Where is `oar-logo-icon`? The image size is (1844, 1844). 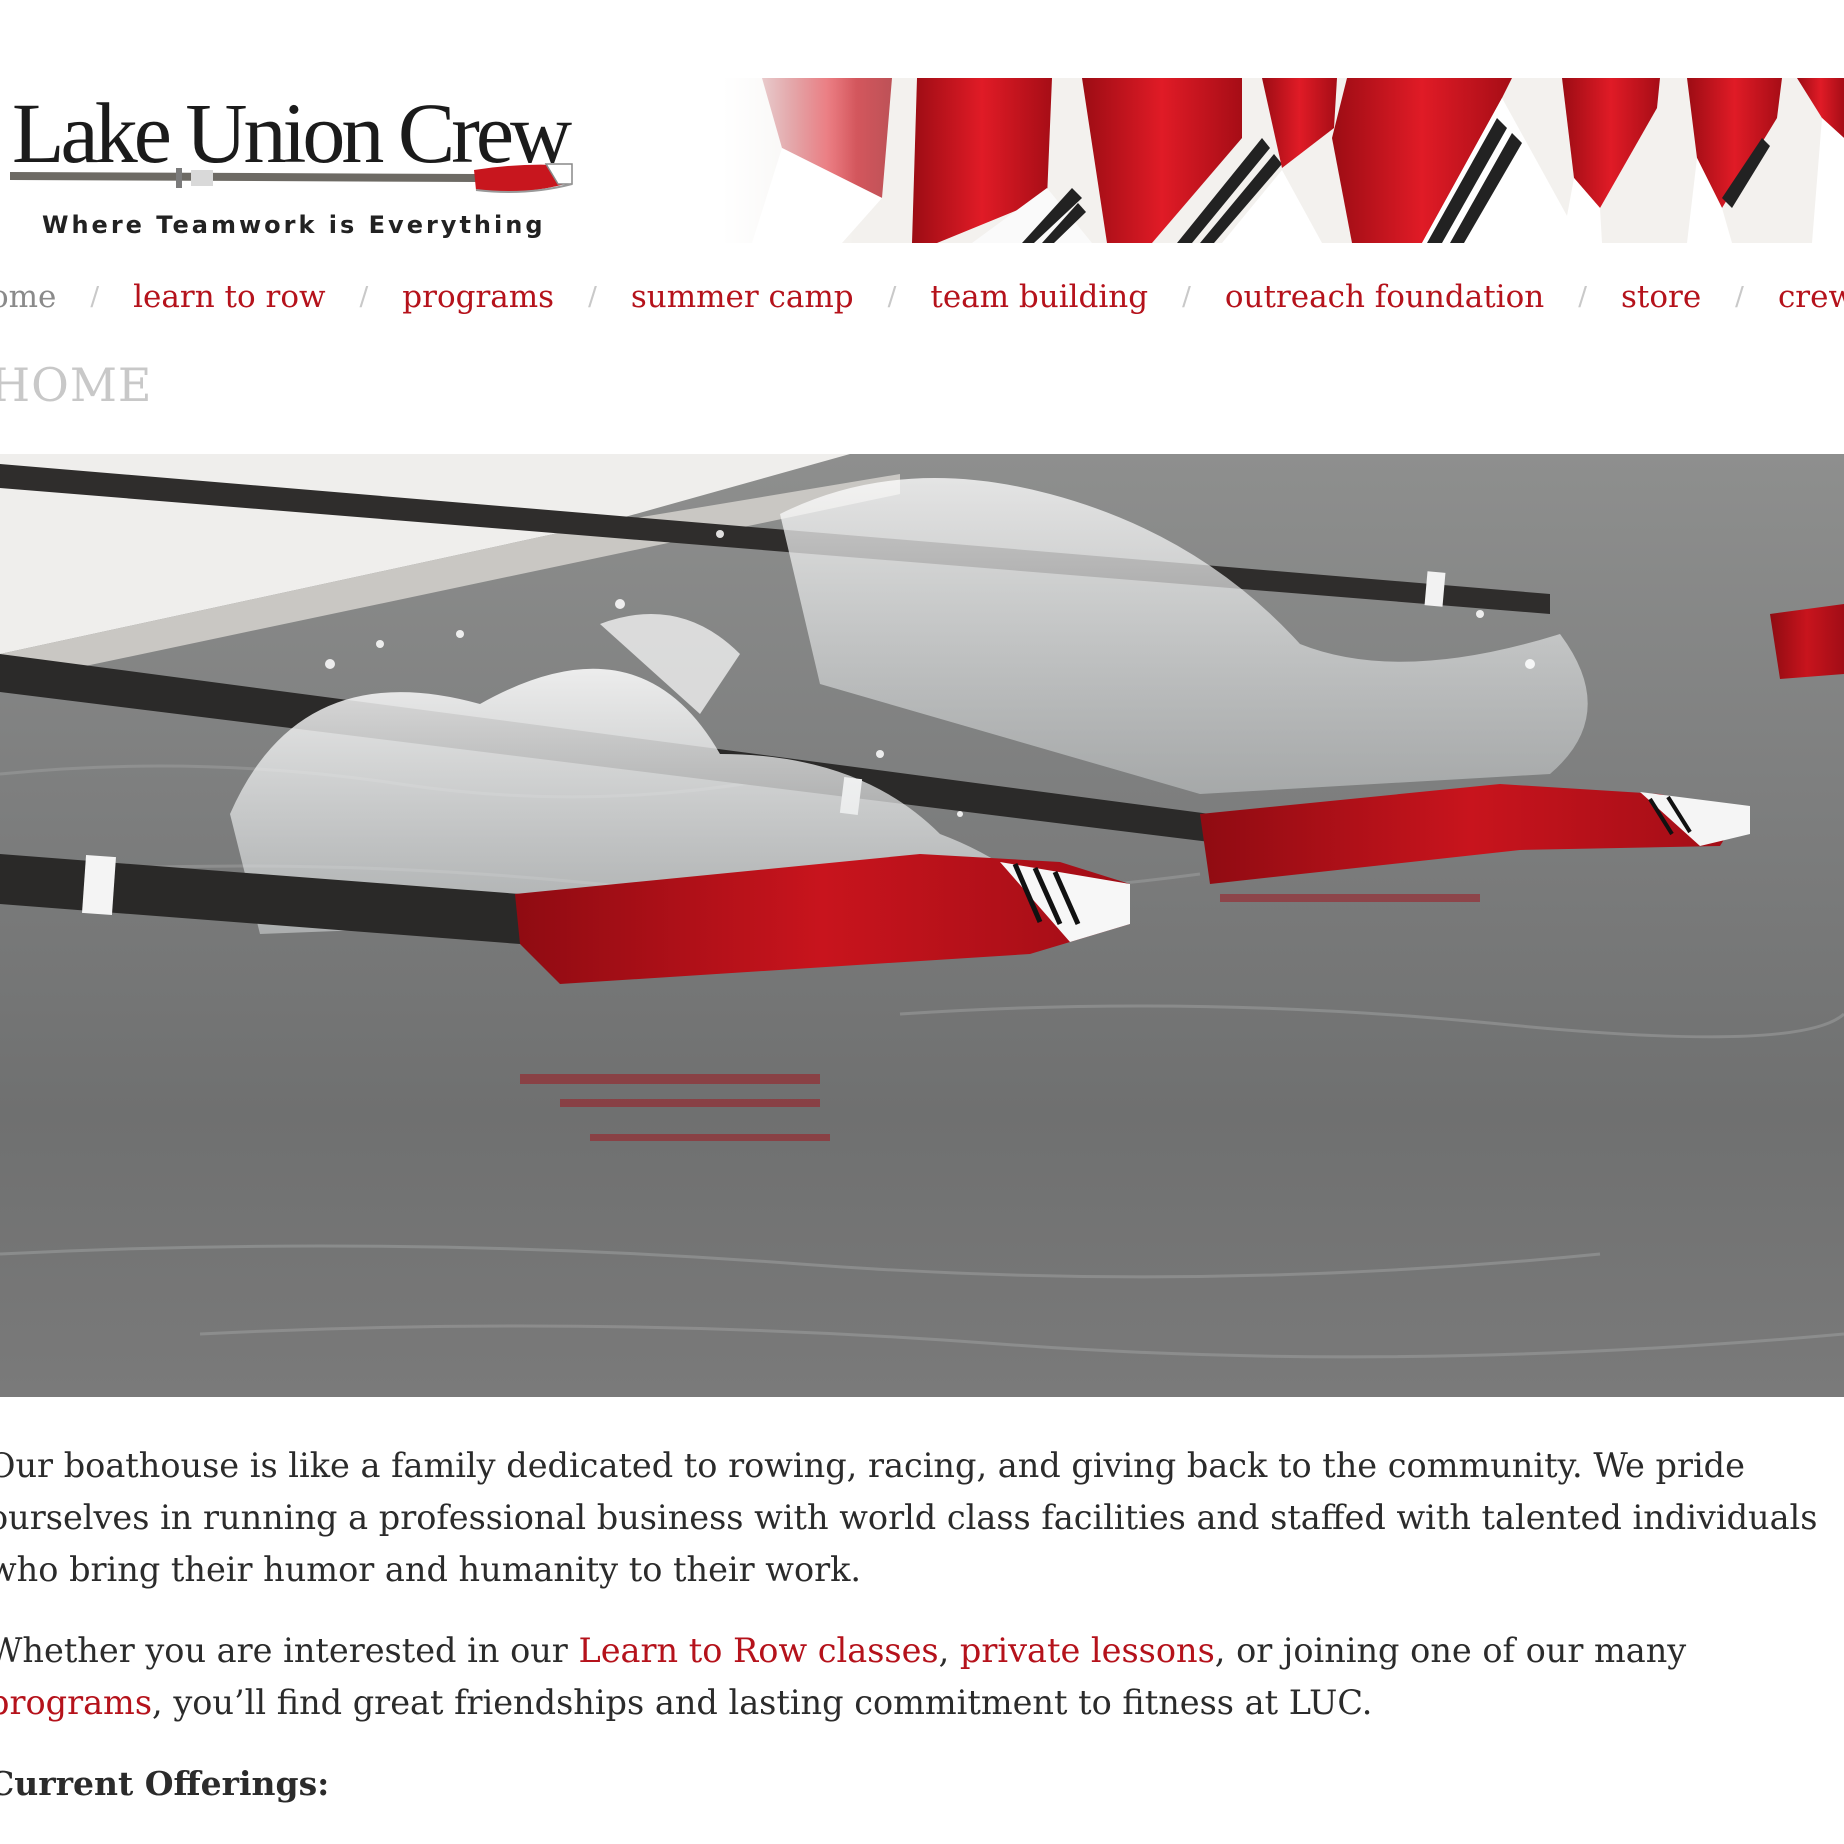
oar-logo-icon is located at coordinates (291, 178).